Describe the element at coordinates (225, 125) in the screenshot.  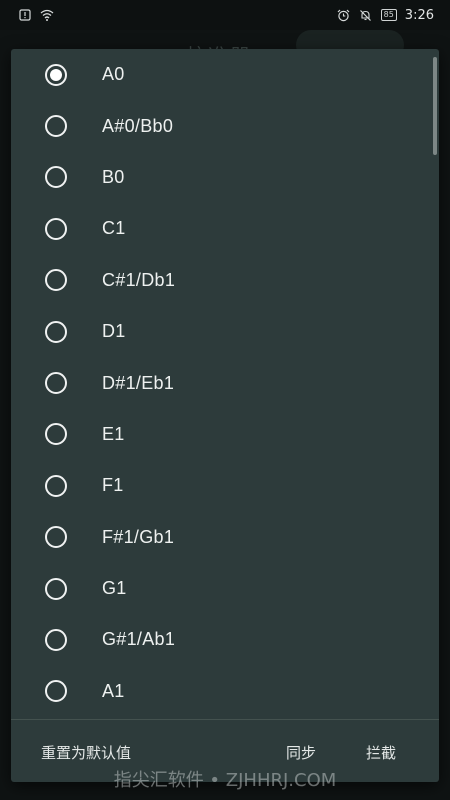
I see `note-option: A#0/Bb0` at that location.